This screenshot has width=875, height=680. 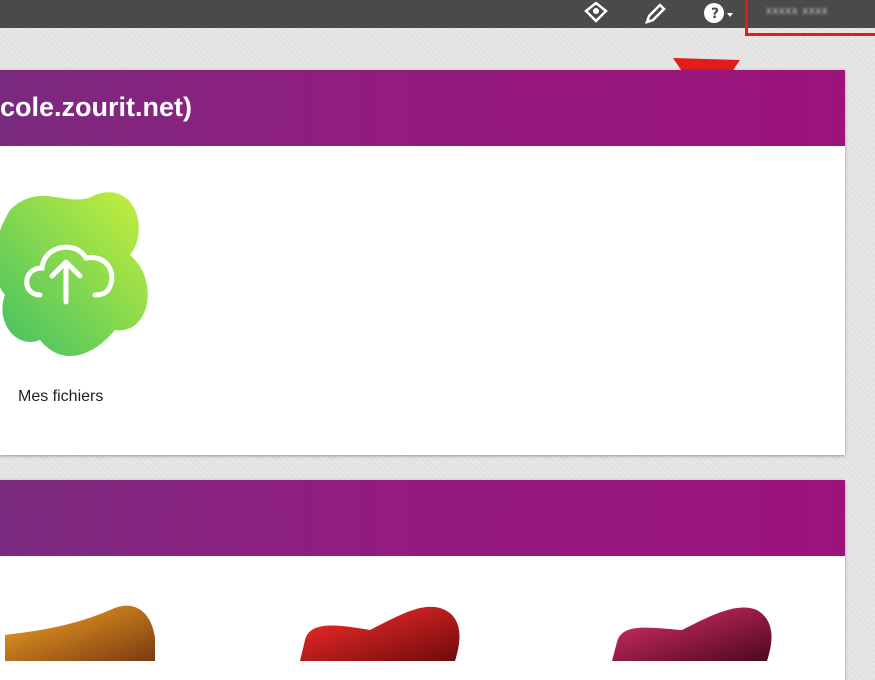 I want to click on panel-header: cole.zourit.net), so click(x=422, y=108).